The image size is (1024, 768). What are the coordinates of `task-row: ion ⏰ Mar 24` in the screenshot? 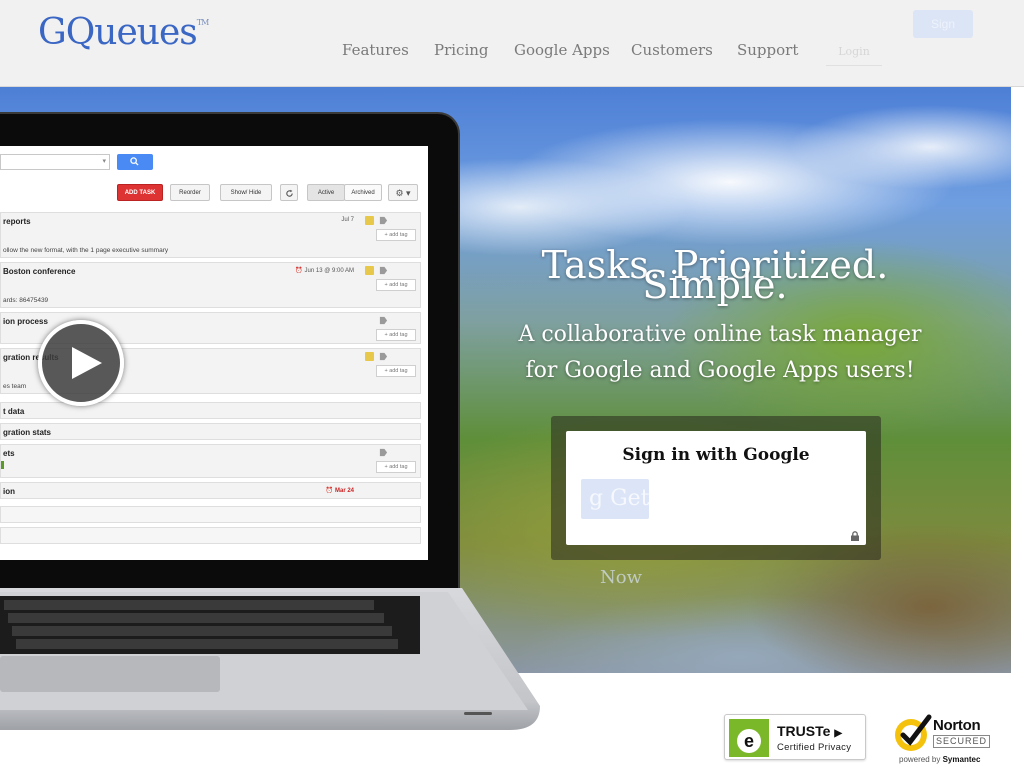 It's located at (210, 490).